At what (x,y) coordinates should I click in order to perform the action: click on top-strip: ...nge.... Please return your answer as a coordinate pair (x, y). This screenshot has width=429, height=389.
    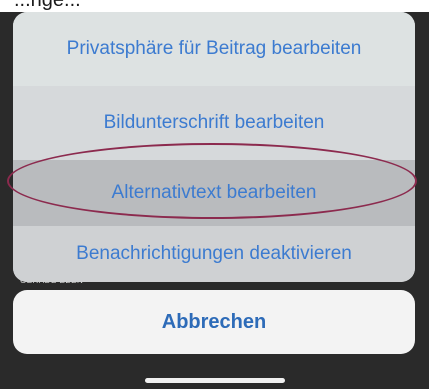
    Looking at the image, I should click on (214, 6).